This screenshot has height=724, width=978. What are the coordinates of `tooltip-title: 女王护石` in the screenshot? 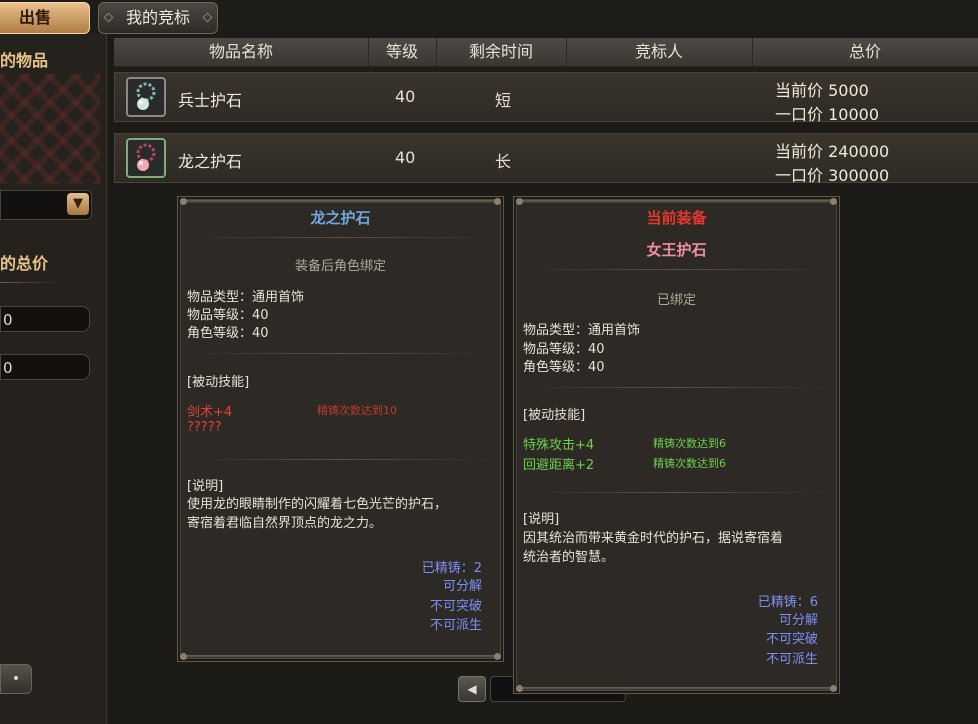 It's located at (676, 250).